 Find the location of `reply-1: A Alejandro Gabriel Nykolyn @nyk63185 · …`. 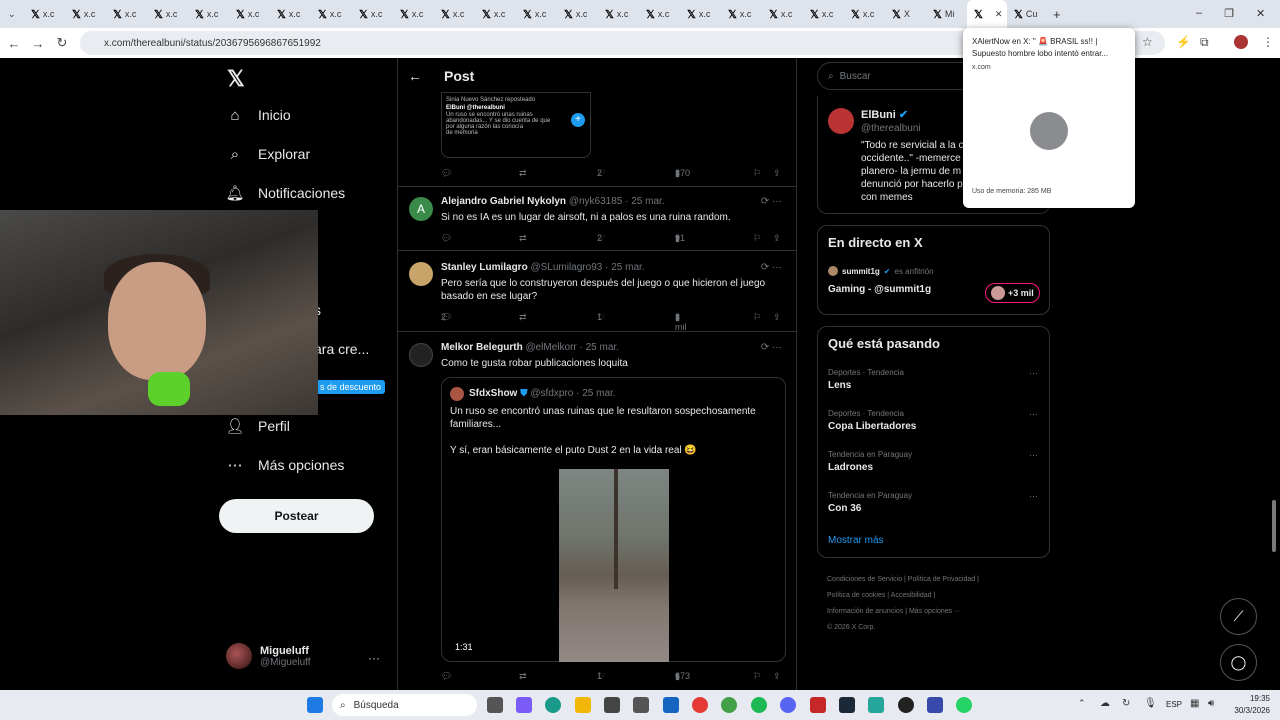

reply-1: A Alejandro Gabriel Nykolyn @nyk63185 · … is located at coordinates (597, 219).